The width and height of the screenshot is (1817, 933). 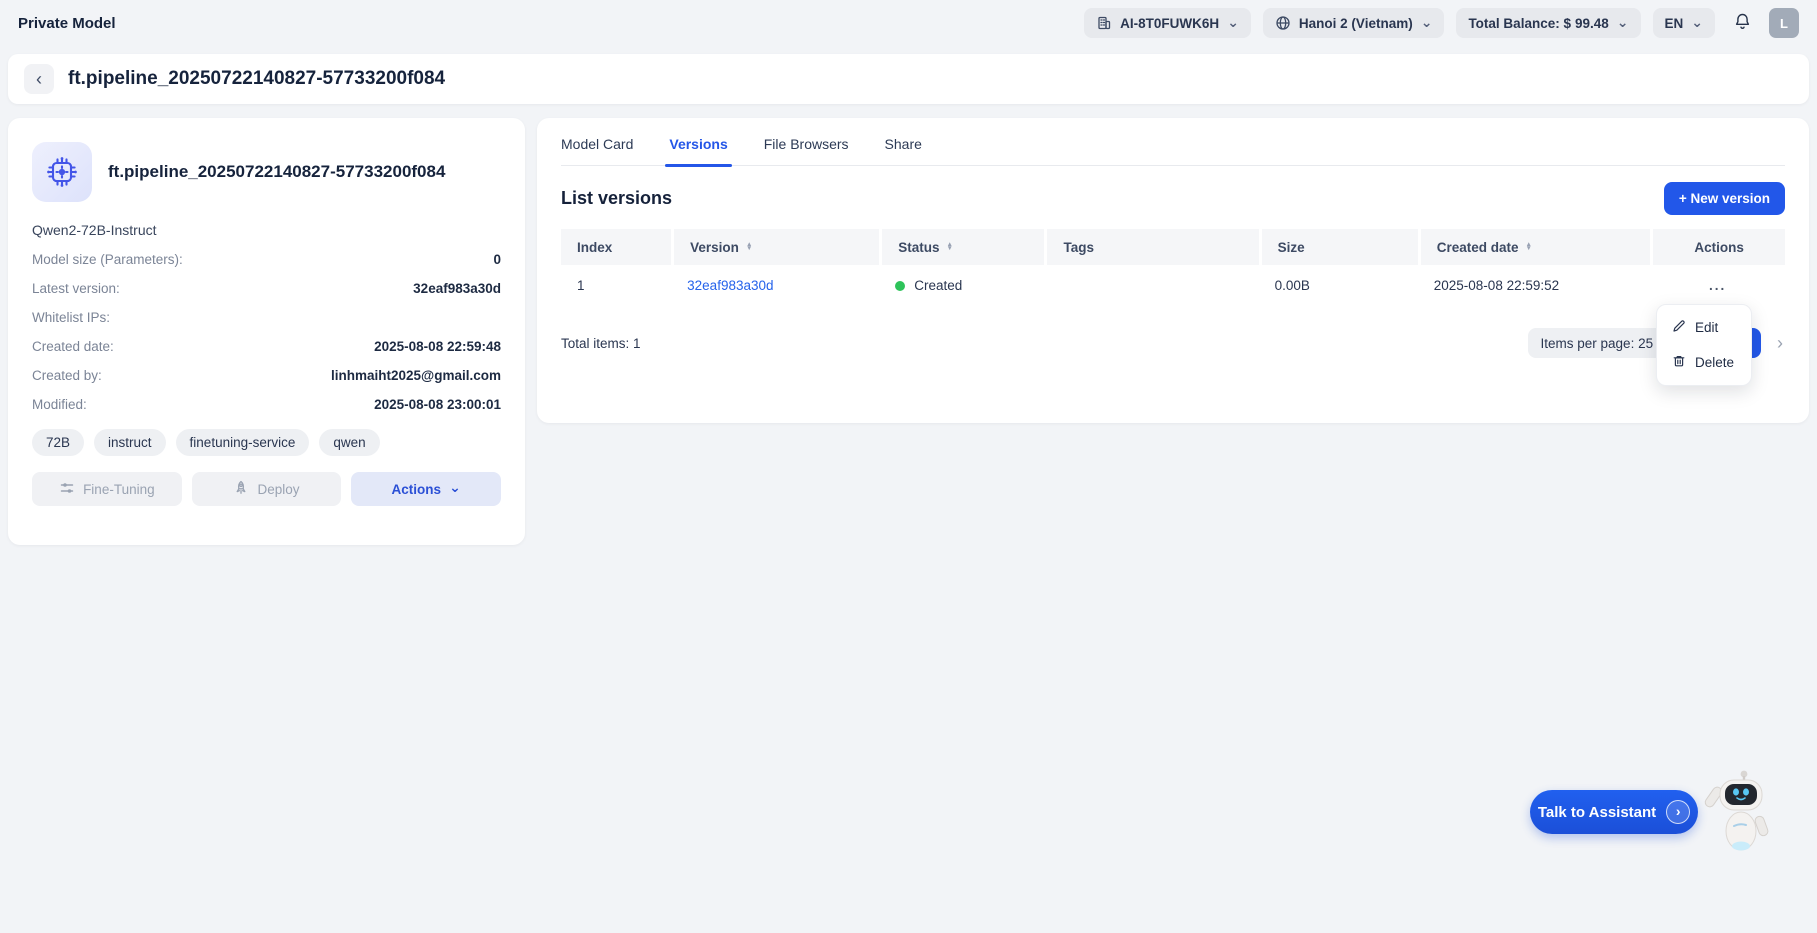 I want to click on next-page-button: ›, so click(x=1780, y=343).